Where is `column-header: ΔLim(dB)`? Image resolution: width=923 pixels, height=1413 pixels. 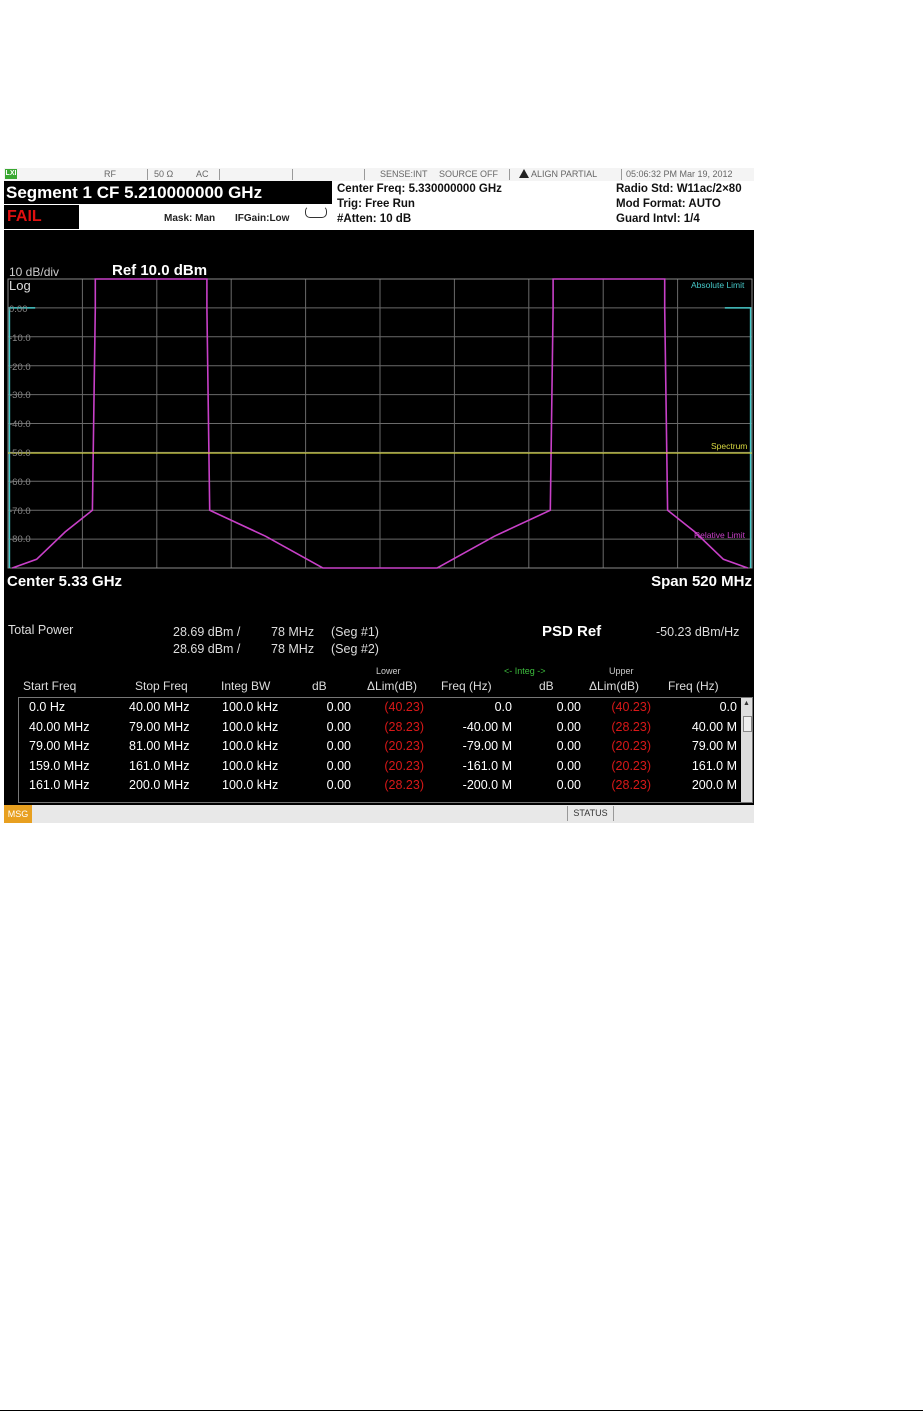 column-header: ΔLim(dB) is located at coordinates (614, 686).